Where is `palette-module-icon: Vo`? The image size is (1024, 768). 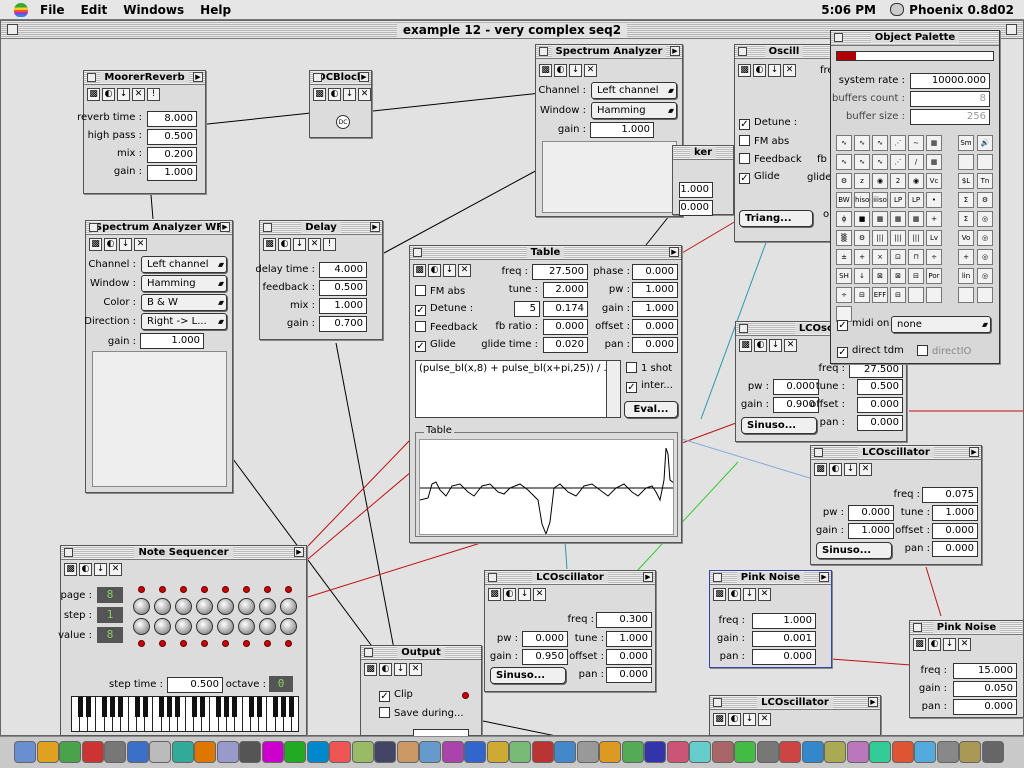 palette-module-icon: Vo is located at coordinates (966, 238).